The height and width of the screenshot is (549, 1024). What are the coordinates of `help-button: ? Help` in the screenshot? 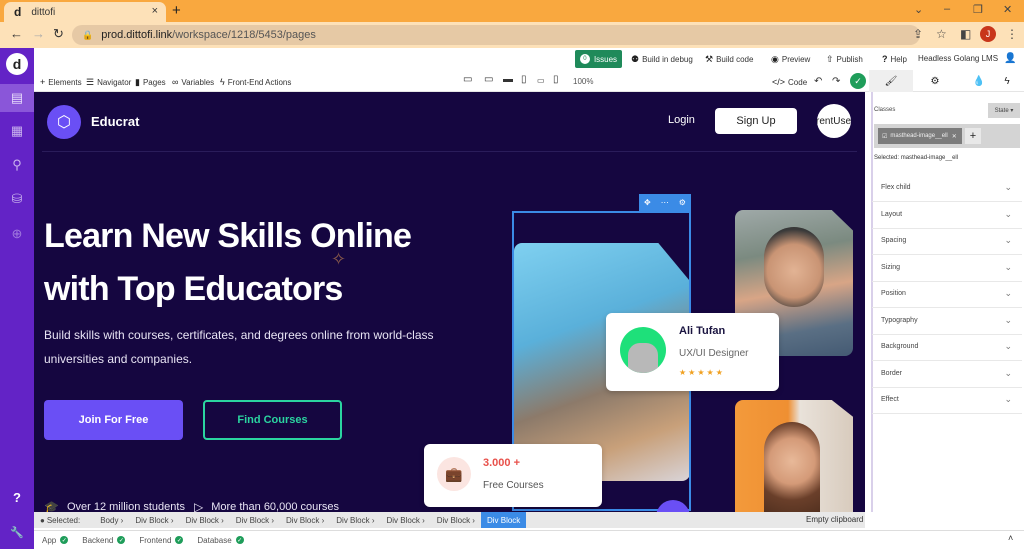 It's located at (894, 59).